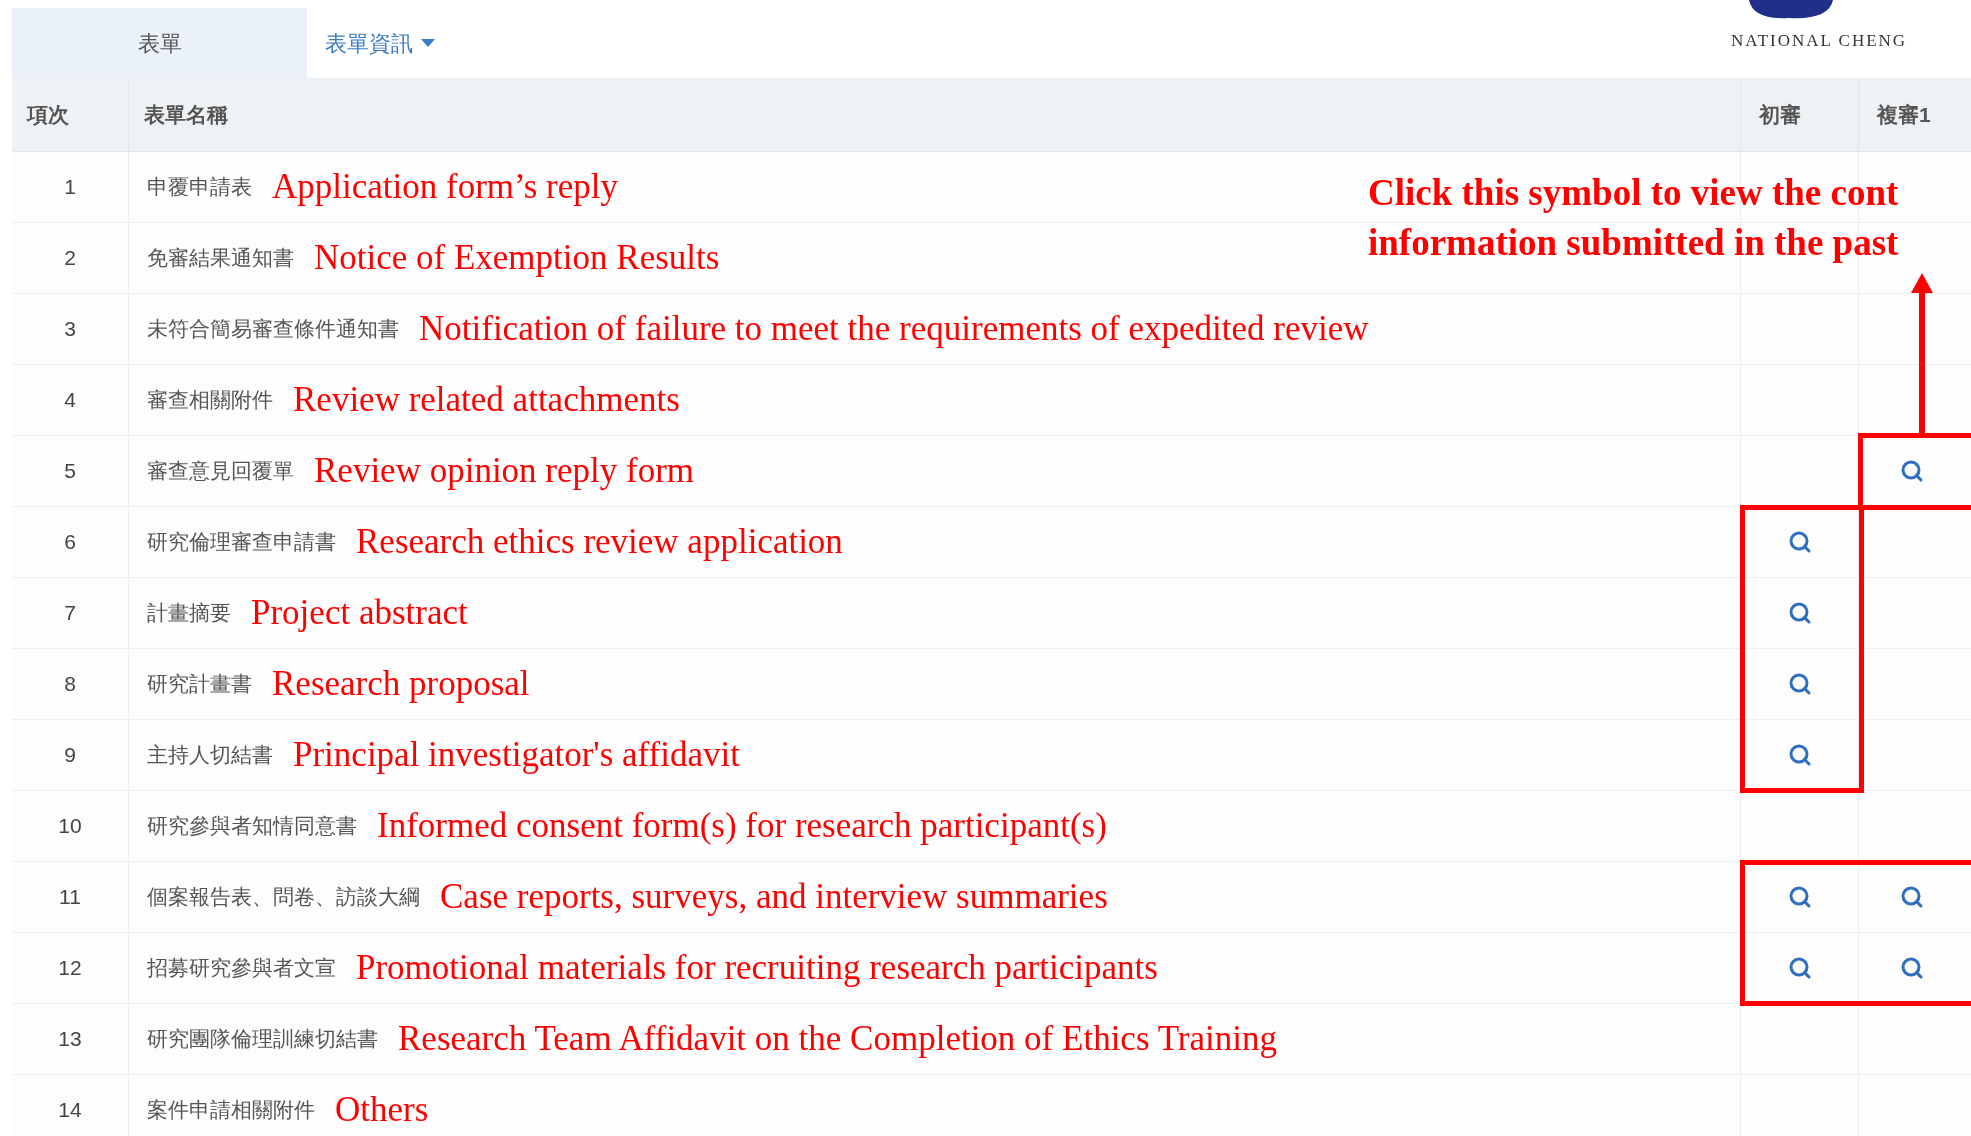 The height and width of the screenshot is (1136, 1971). I want to click on form-name: 免審結果通知書, so click(220, 258).